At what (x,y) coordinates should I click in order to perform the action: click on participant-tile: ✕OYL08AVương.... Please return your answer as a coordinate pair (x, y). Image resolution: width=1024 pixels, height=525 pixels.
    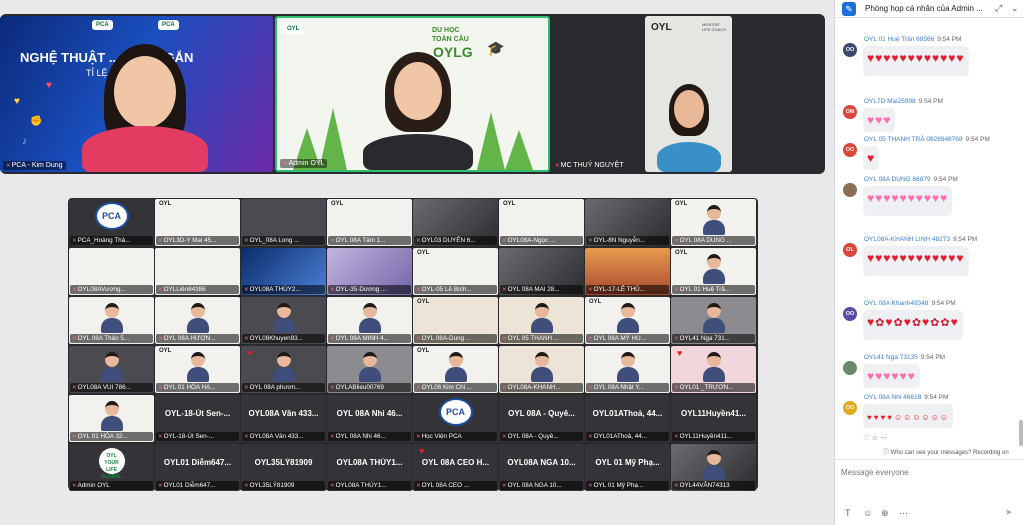
    Looking at the image, I should click on (111, 271).